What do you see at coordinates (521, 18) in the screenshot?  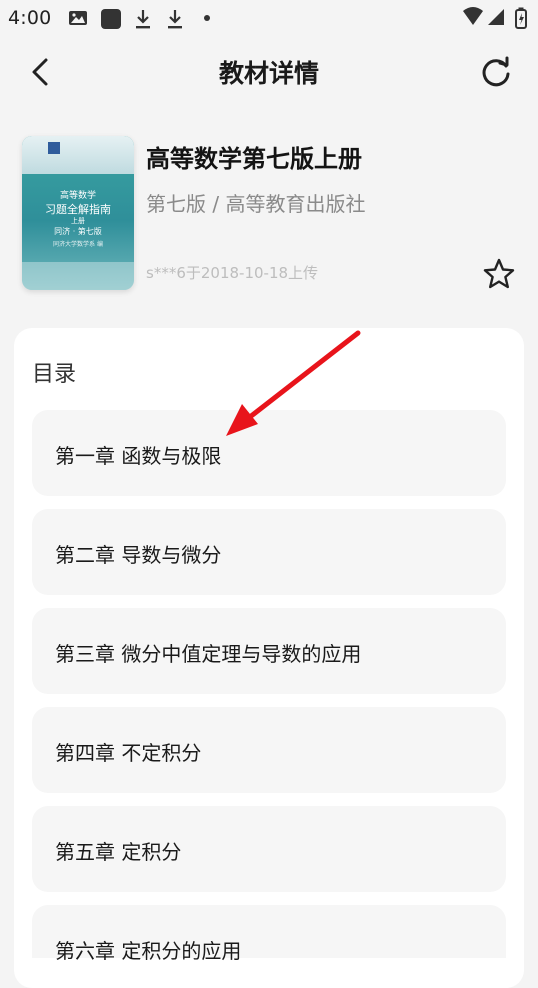 I see `battery-charging-icon` at bounding box center [521, 18].